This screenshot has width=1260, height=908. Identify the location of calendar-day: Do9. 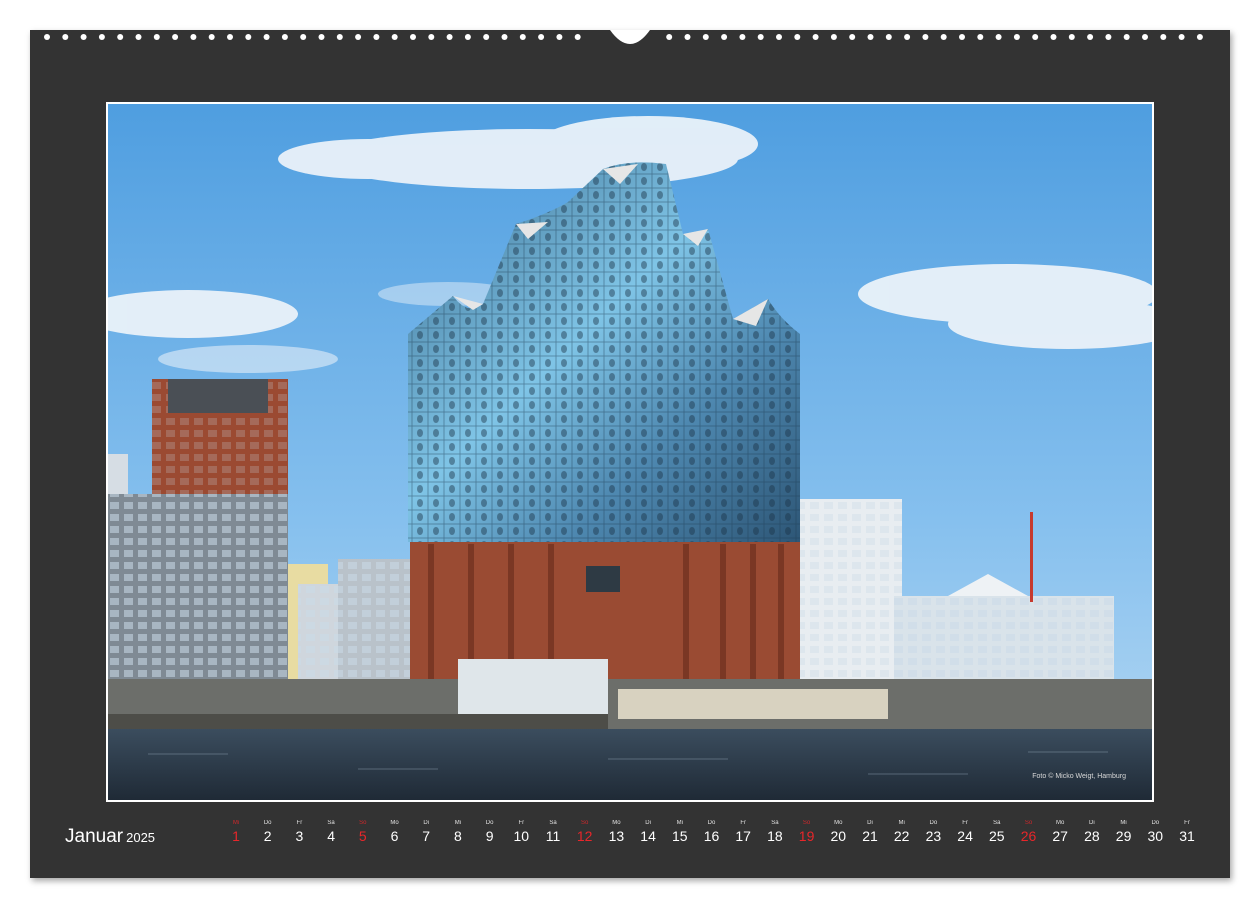
(490, 832).